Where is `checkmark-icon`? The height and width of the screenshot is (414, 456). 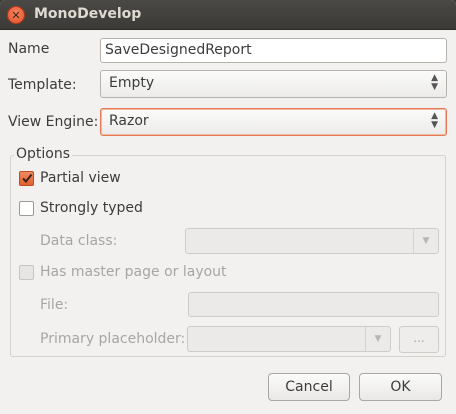 checkmark-icon is located at coordinates (27, 178).